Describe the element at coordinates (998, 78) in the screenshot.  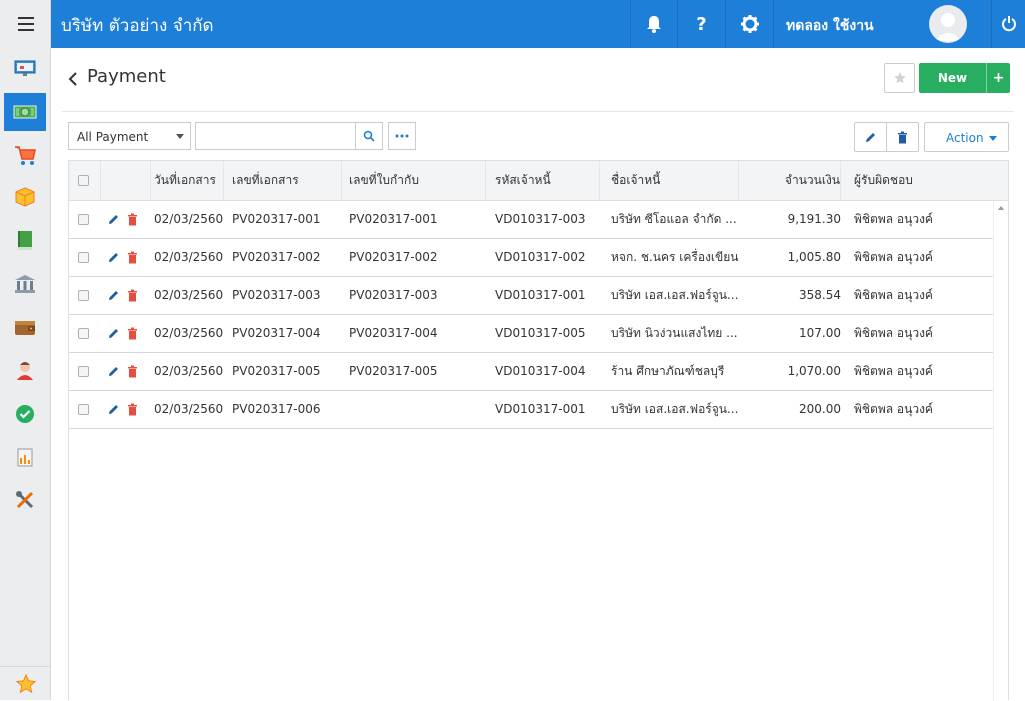
I see `add-dropdown-button: +` at that location.